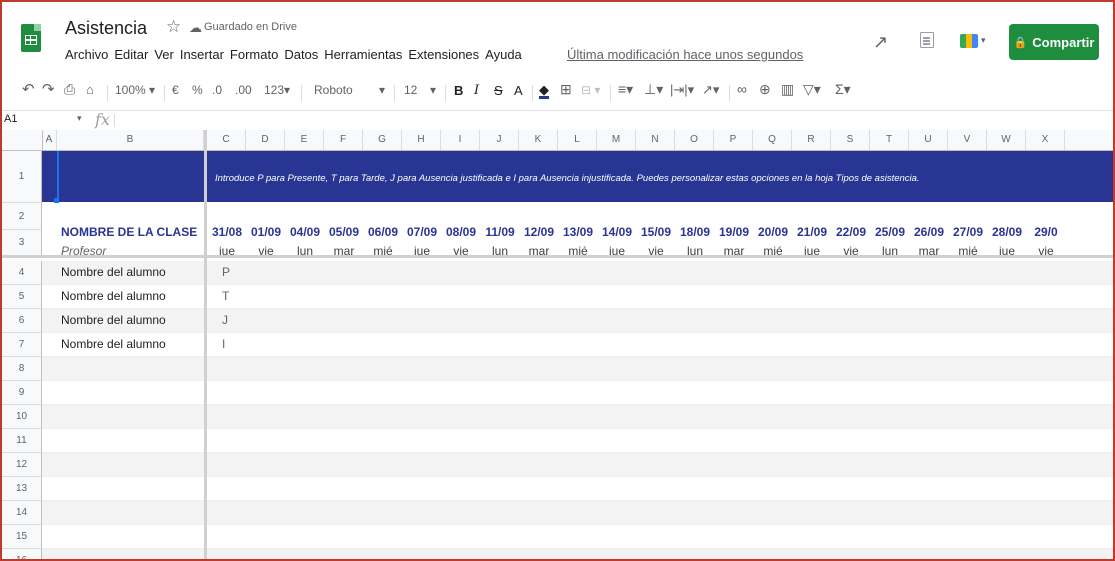 This screenshot has width=1115, height=561. Describe the element at coordinates (1007, 232) in the screenshot. I see `date-cell: 28/09` at that location.